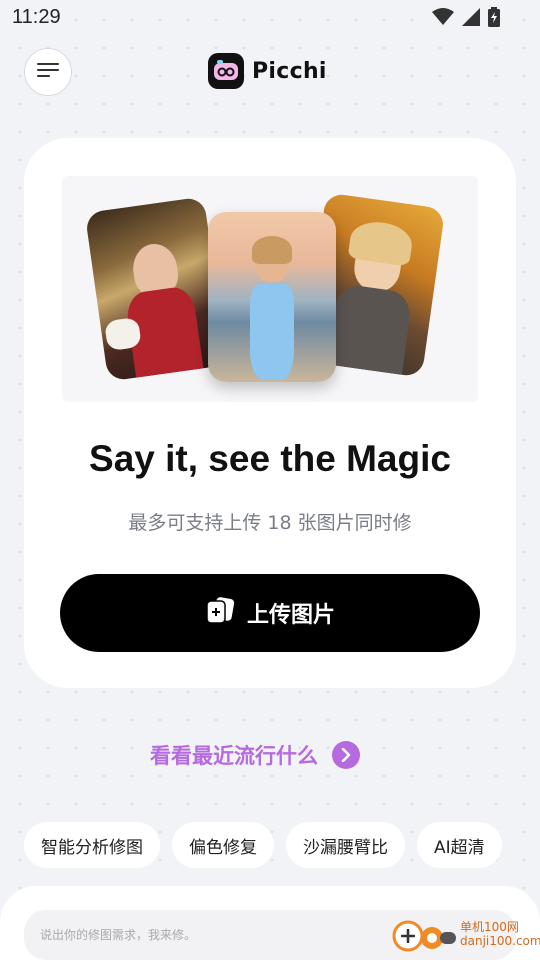 The width and height of the screenshot is (540, 960). I want to click on app-logo: Picchi, so click(267, 71).